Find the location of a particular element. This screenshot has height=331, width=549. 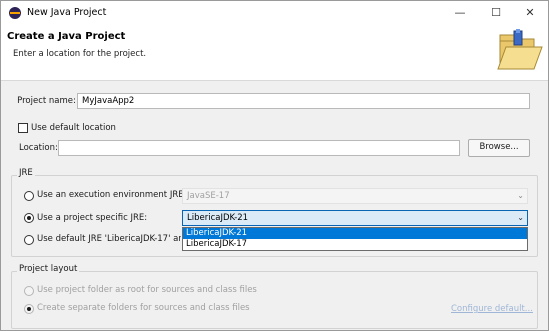

eclipse-icon is located at coordinates (15, 13).